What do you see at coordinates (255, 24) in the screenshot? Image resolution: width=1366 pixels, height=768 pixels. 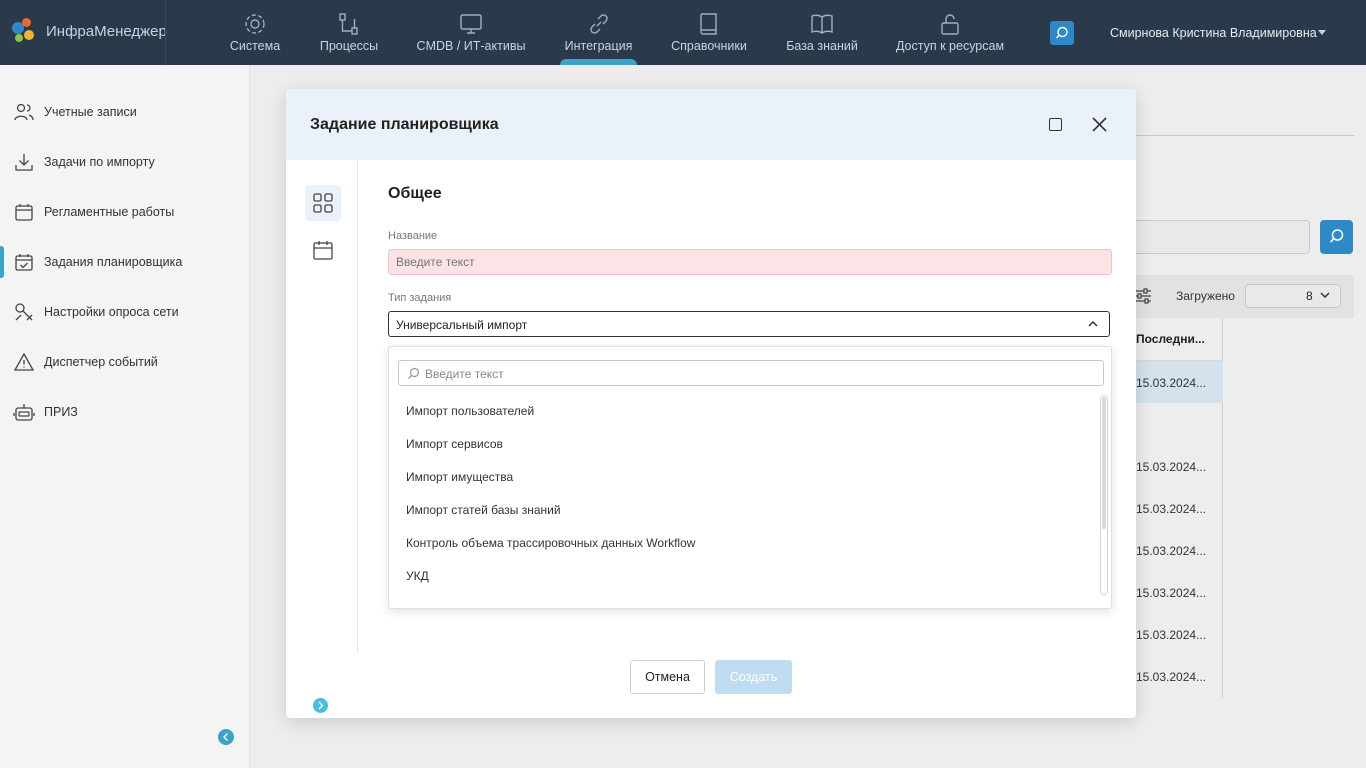 I see `gear-icon` at bounding box center [255, 24].